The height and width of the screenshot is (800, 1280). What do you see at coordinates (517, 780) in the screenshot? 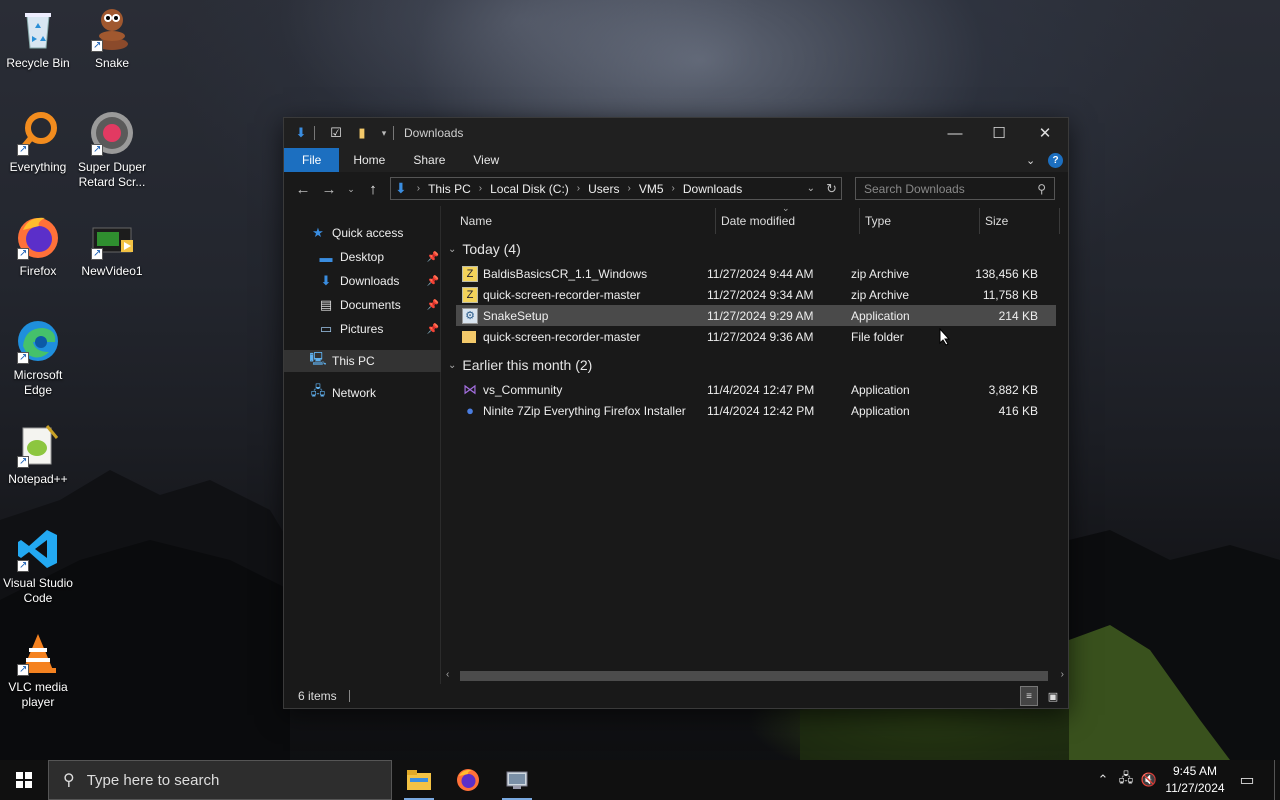
I see `taskbar-control-app` at bounding box center [517, 780].